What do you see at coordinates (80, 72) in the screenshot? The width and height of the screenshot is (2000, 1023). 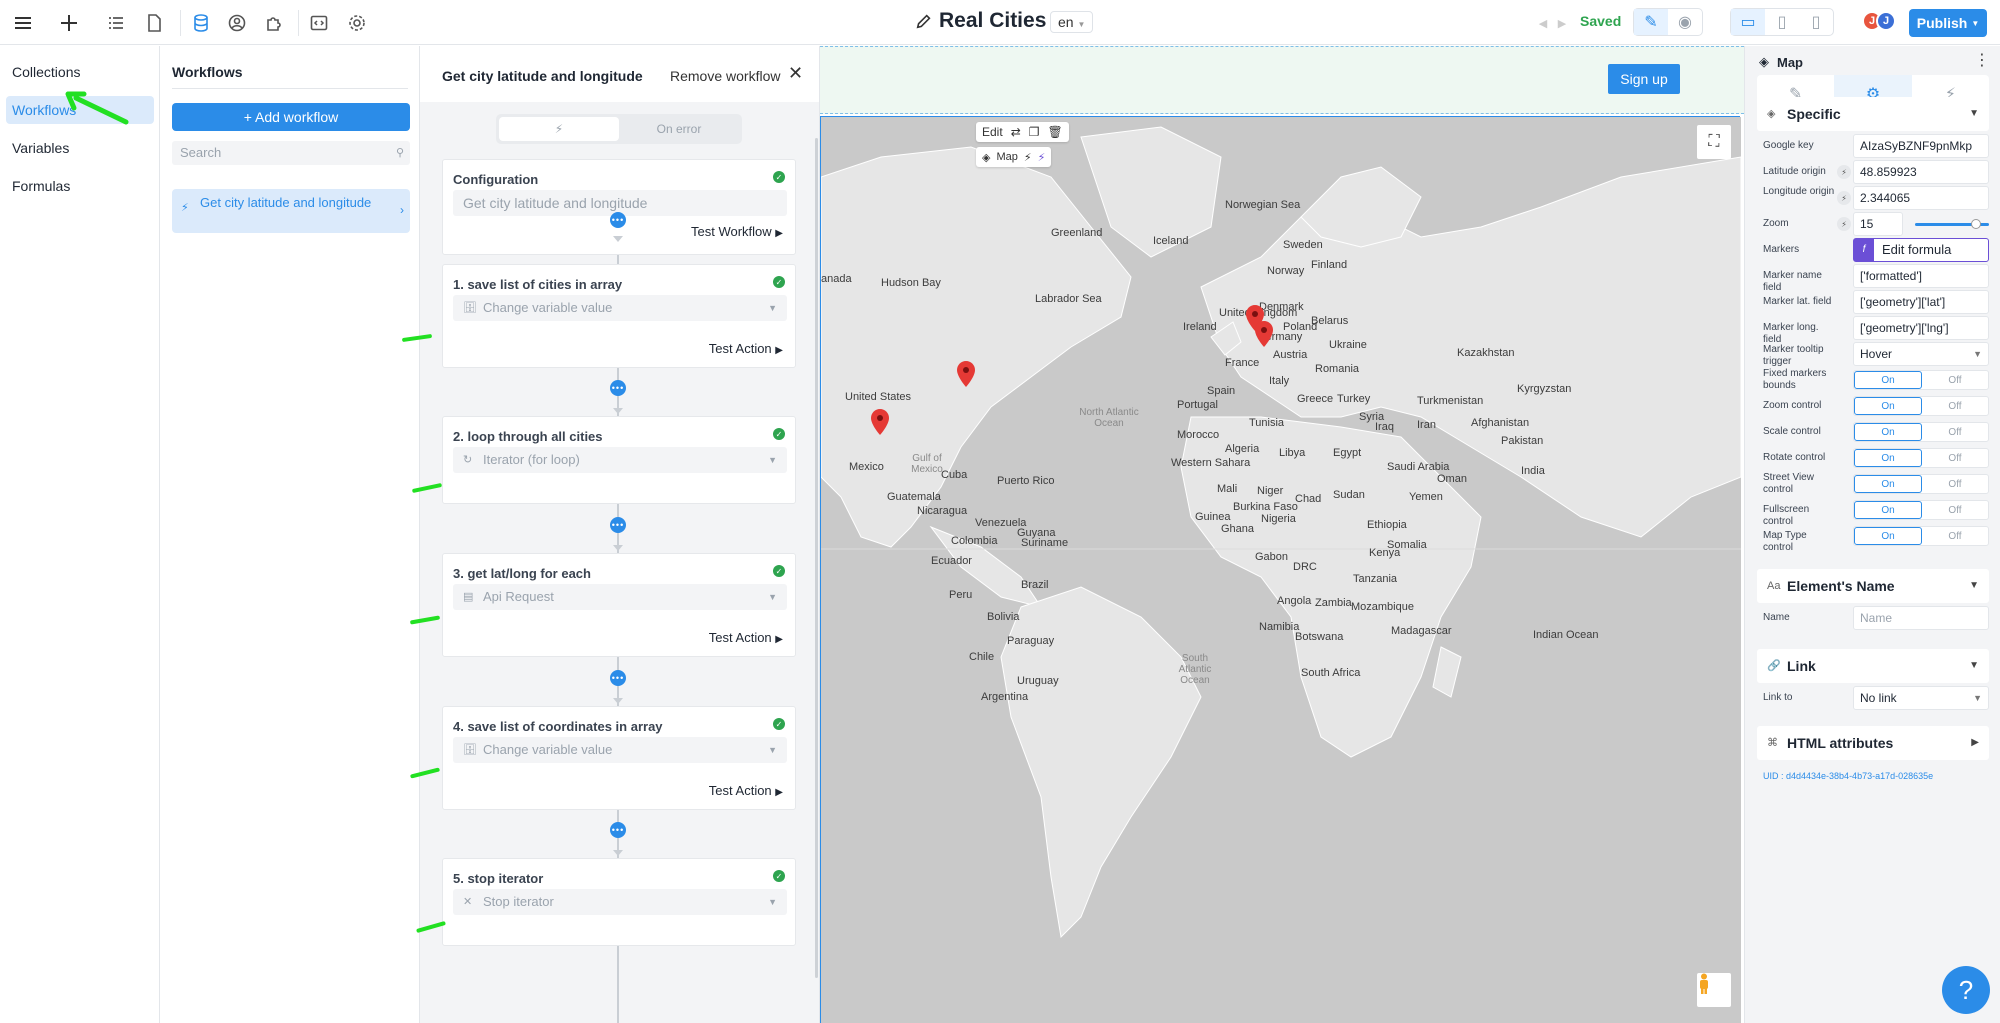 I see `nav-collections: Collections` at bounding box center [80, 72].